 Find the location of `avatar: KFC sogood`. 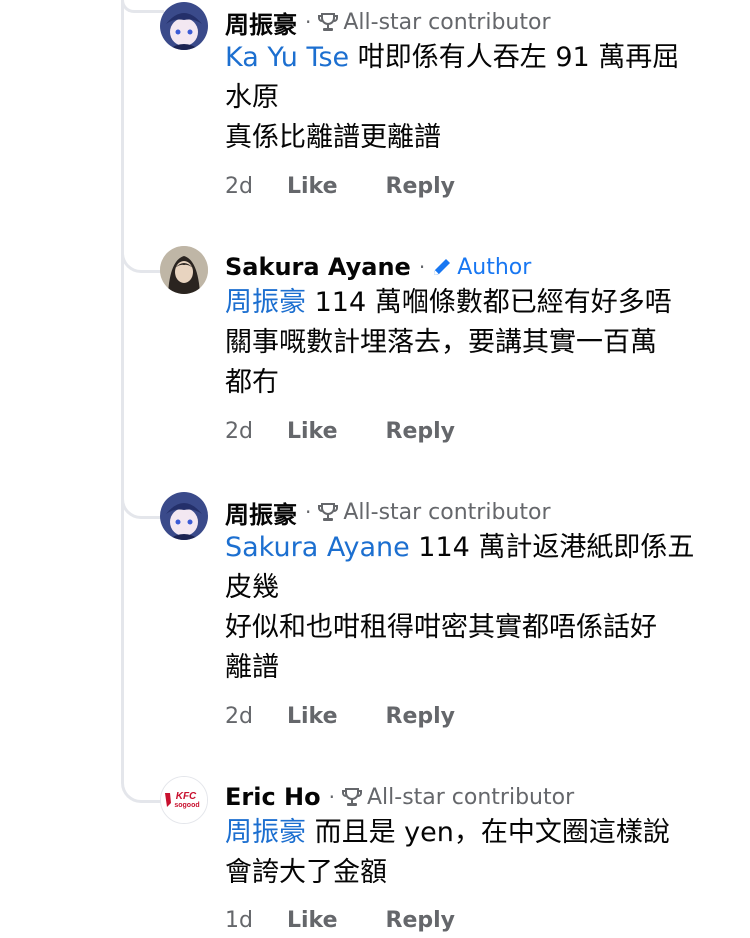

avatar: KFC sogood is located at coordinates (184, 800).